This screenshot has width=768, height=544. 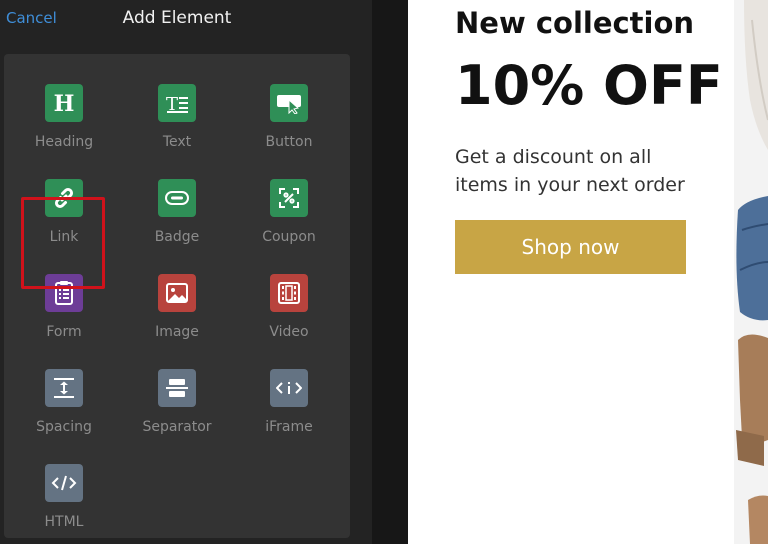 What do you see at coordinates (177, 142) in the screenshot?
I see `element-label: Text` at bounding box center [177, 142].